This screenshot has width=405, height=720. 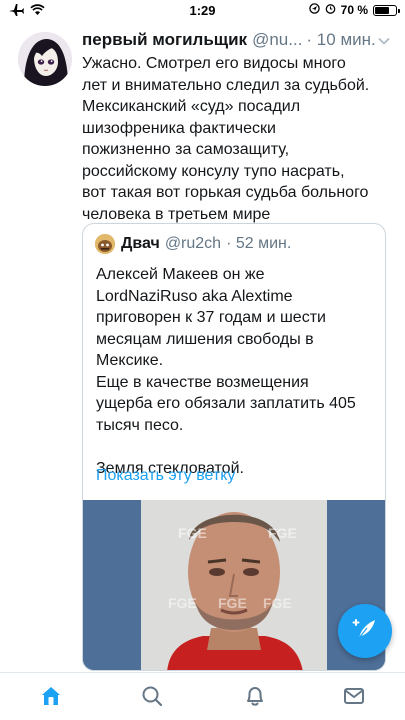 What do you see at coordinates (277, 603) in the screenshot?
I see `watermark-text-5: FGE` at bounding box center [277, 603].